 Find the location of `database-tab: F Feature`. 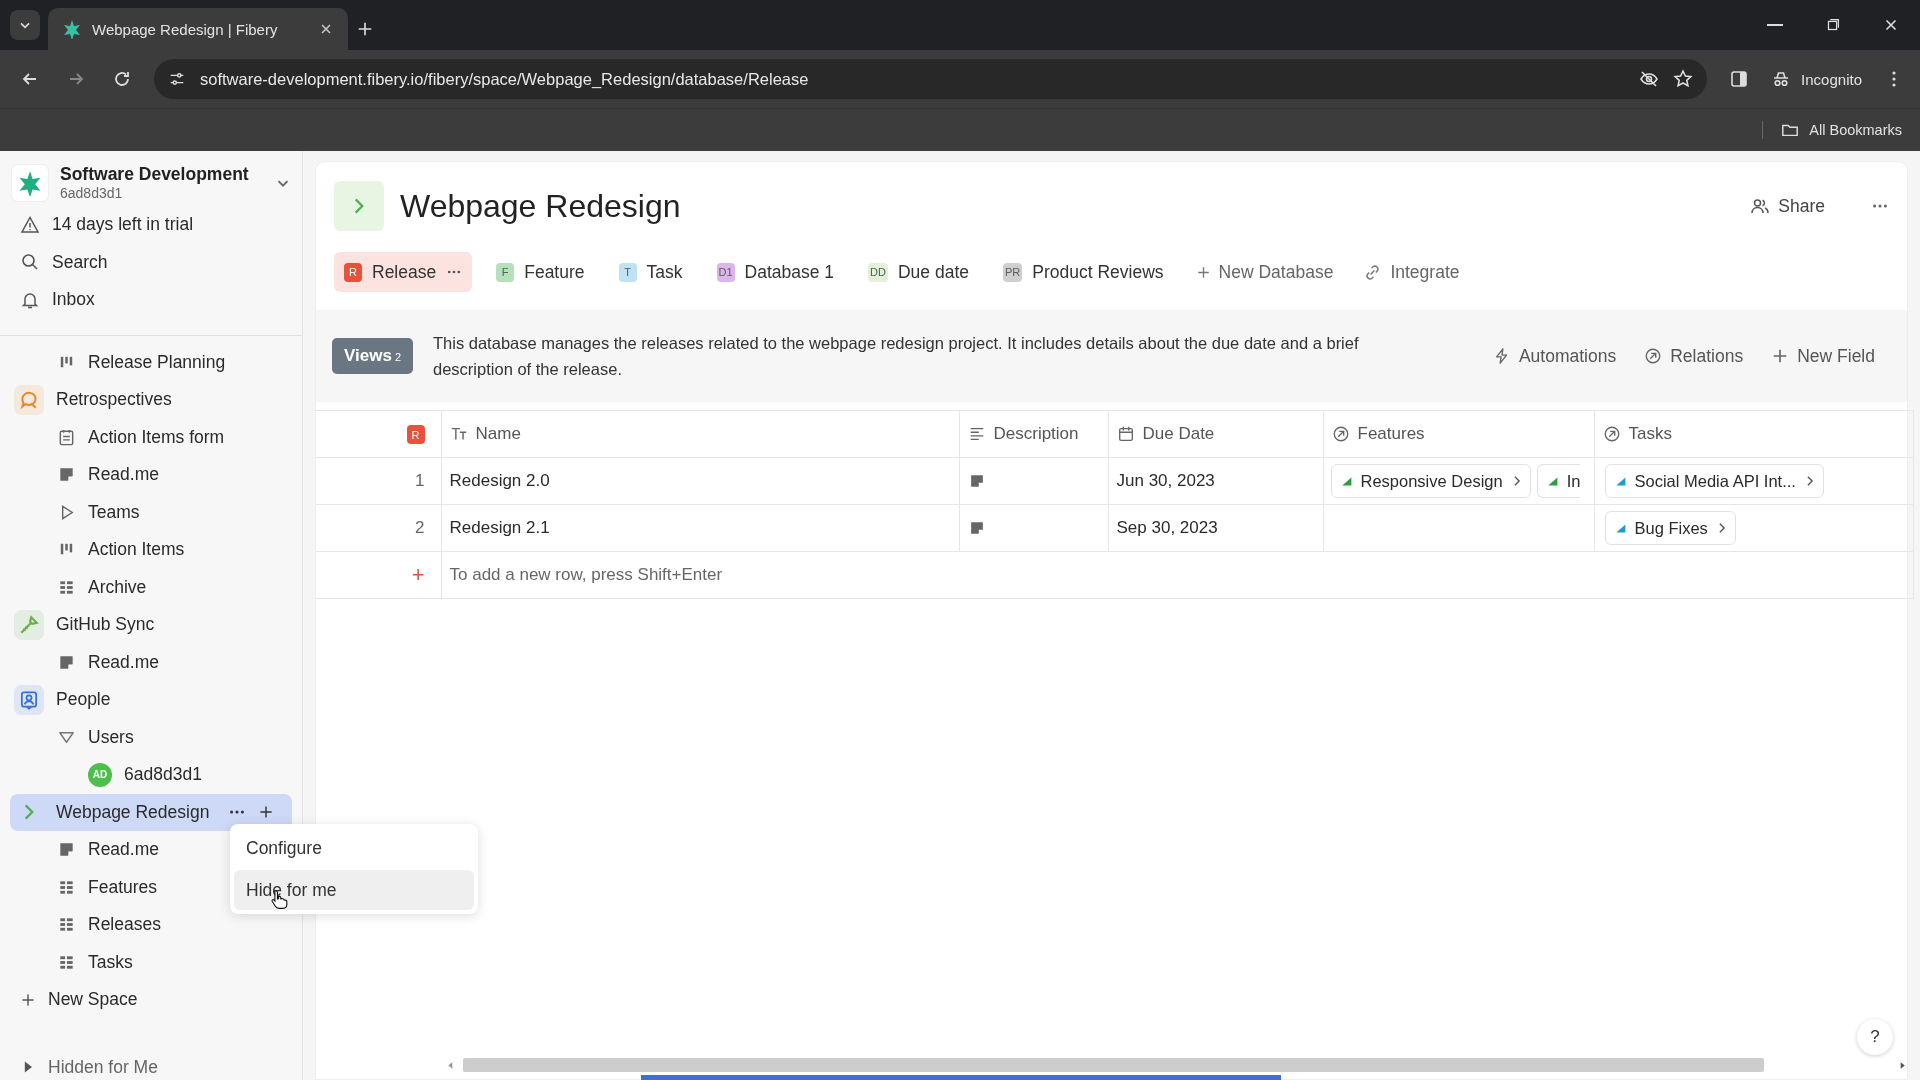

database-tab: F Feature is located at coordinates (540, 272).